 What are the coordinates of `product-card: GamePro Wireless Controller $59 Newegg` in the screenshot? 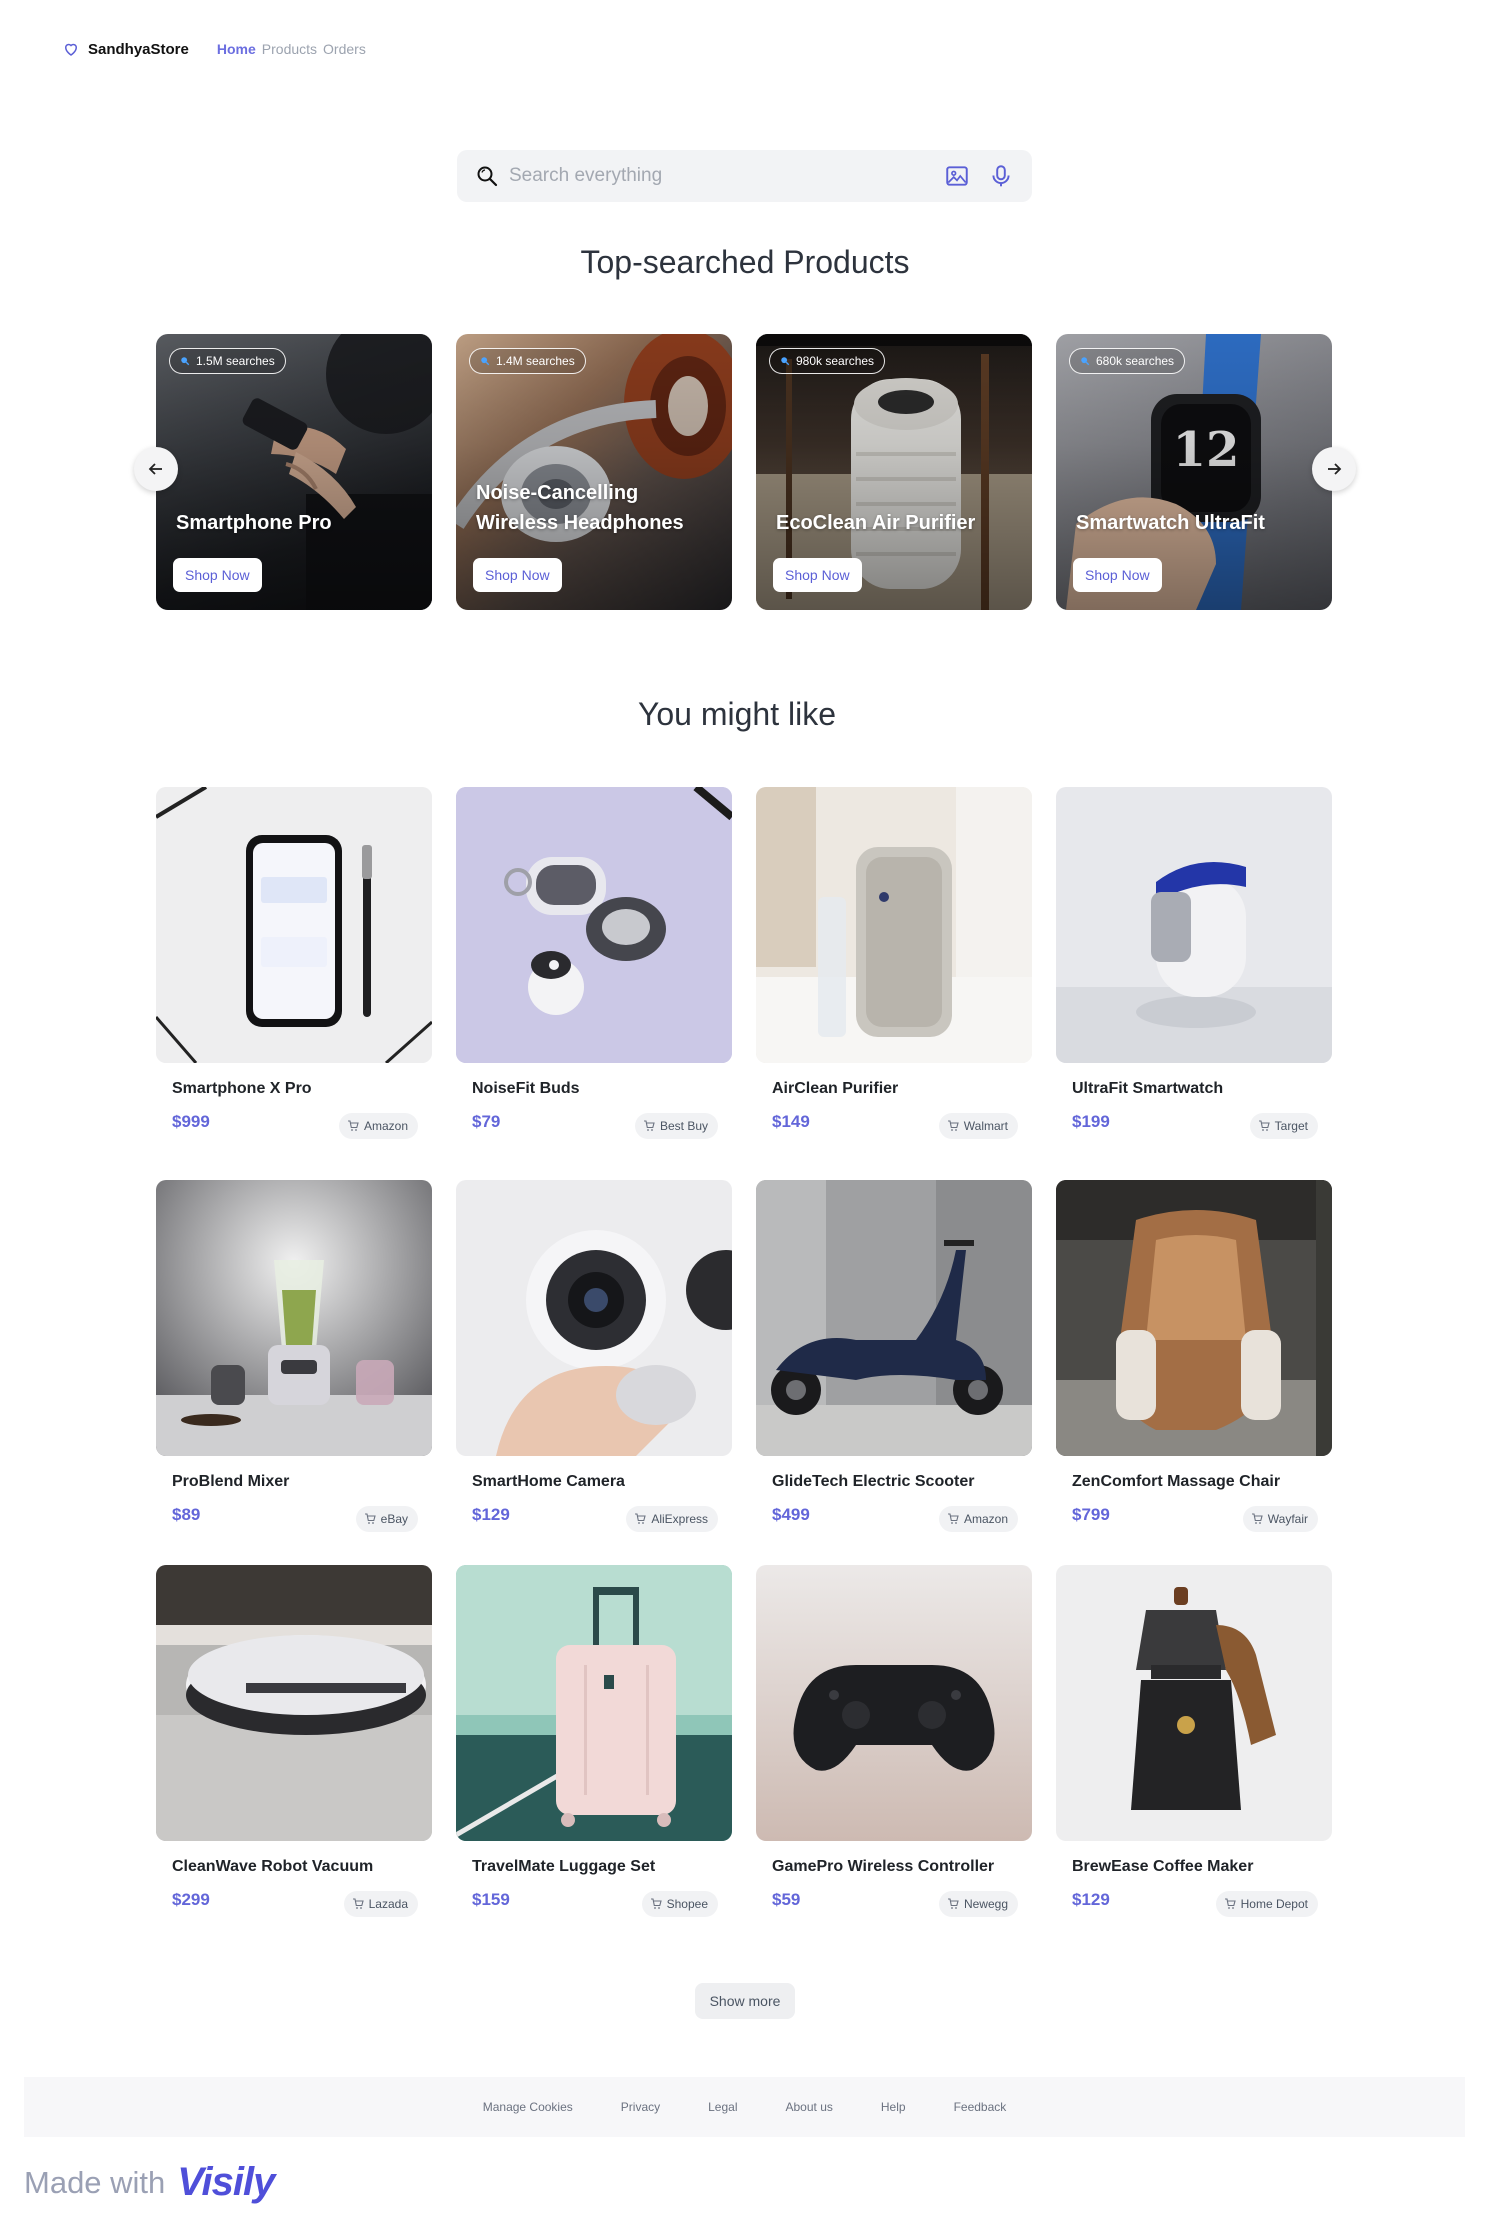 It's located at (894, 1741).